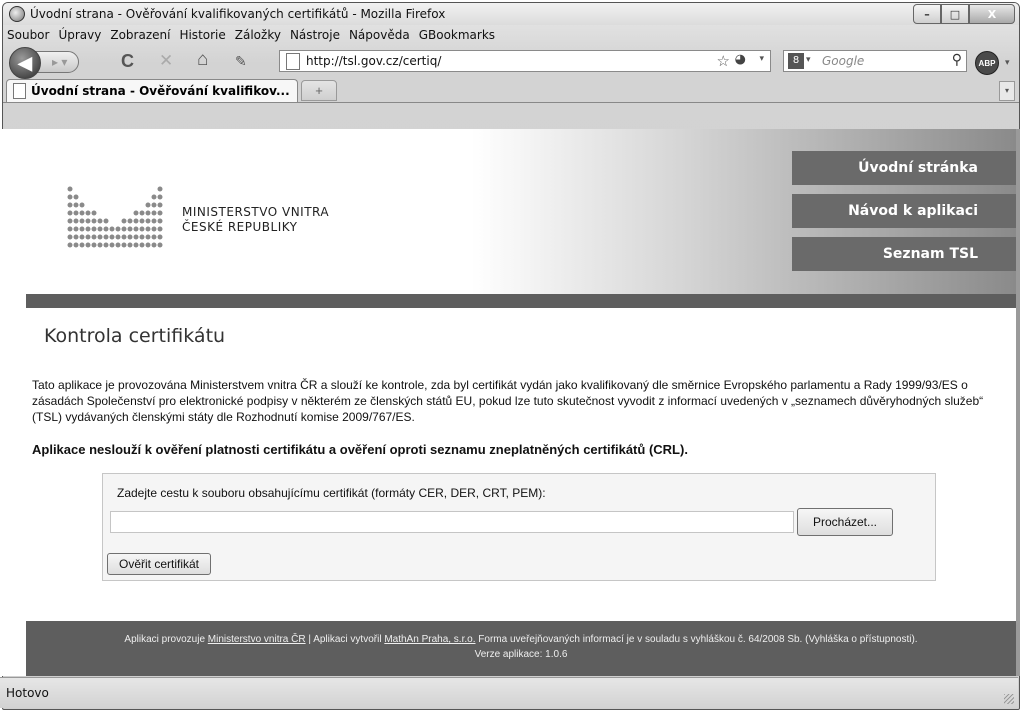 This screenshot has height=712, width=1024. What do you see at coordinates (808, 60) in the screenshot?
I see `search-engine-dropdown-icon: ▾` at bounding box center [808, 60].